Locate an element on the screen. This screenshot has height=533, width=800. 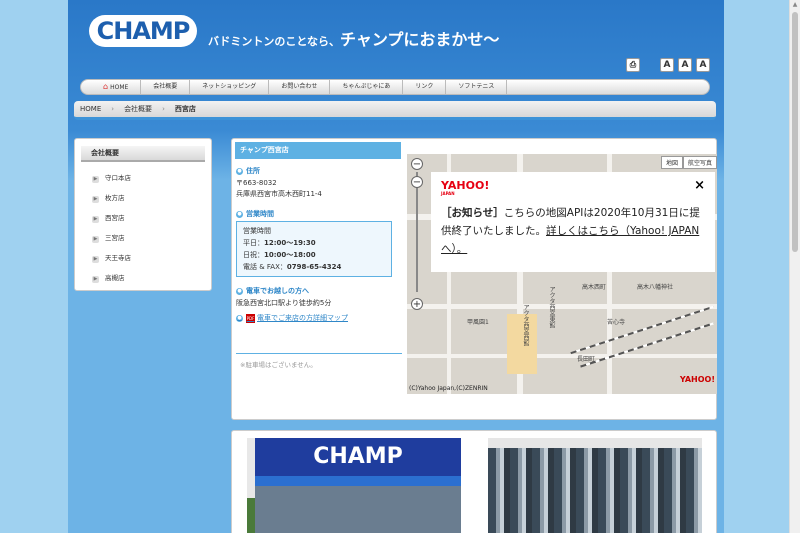
zoom-in-icon: + is located at coordinates (417, 304).